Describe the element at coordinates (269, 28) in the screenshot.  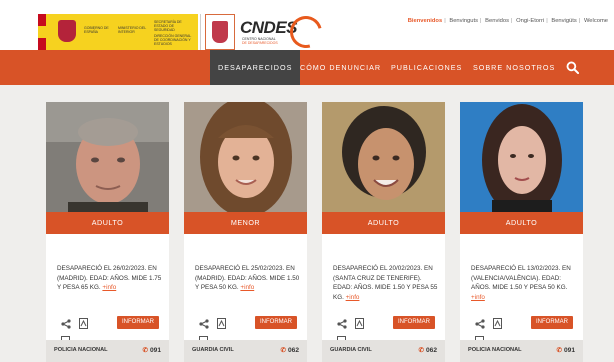
I see `cndes-logo-text: CNDES` at that location.